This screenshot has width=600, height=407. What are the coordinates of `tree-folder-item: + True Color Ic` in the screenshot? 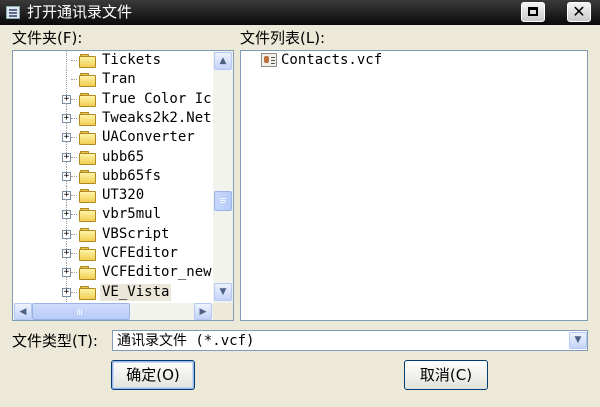 It's located at (113, 99).